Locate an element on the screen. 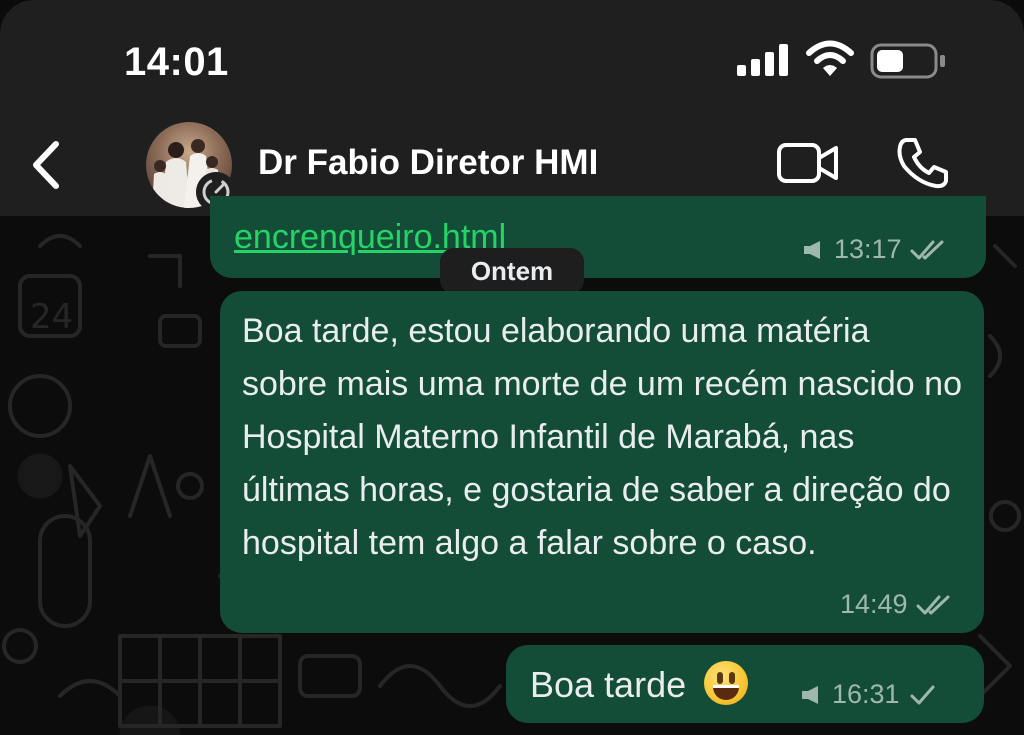 The height and width of the screenshot is (735, 1024). video-call-icon is located at coordinates (808, 163).